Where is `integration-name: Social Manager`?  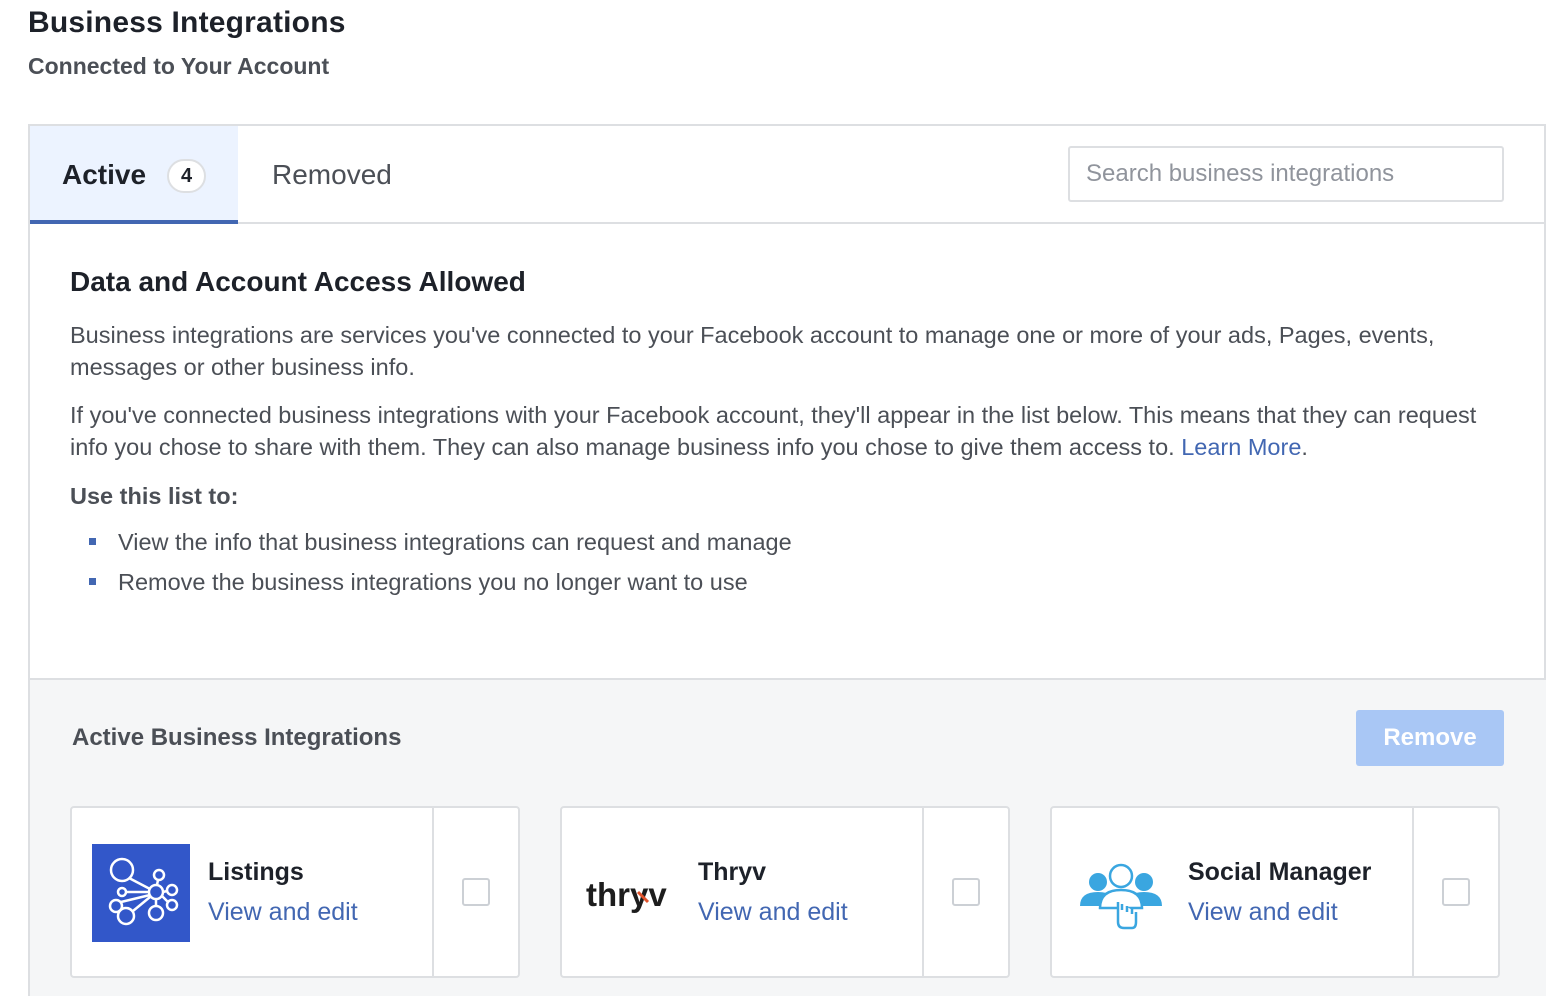 integration-name: Social Manager is located at coordinates (1280, 872).